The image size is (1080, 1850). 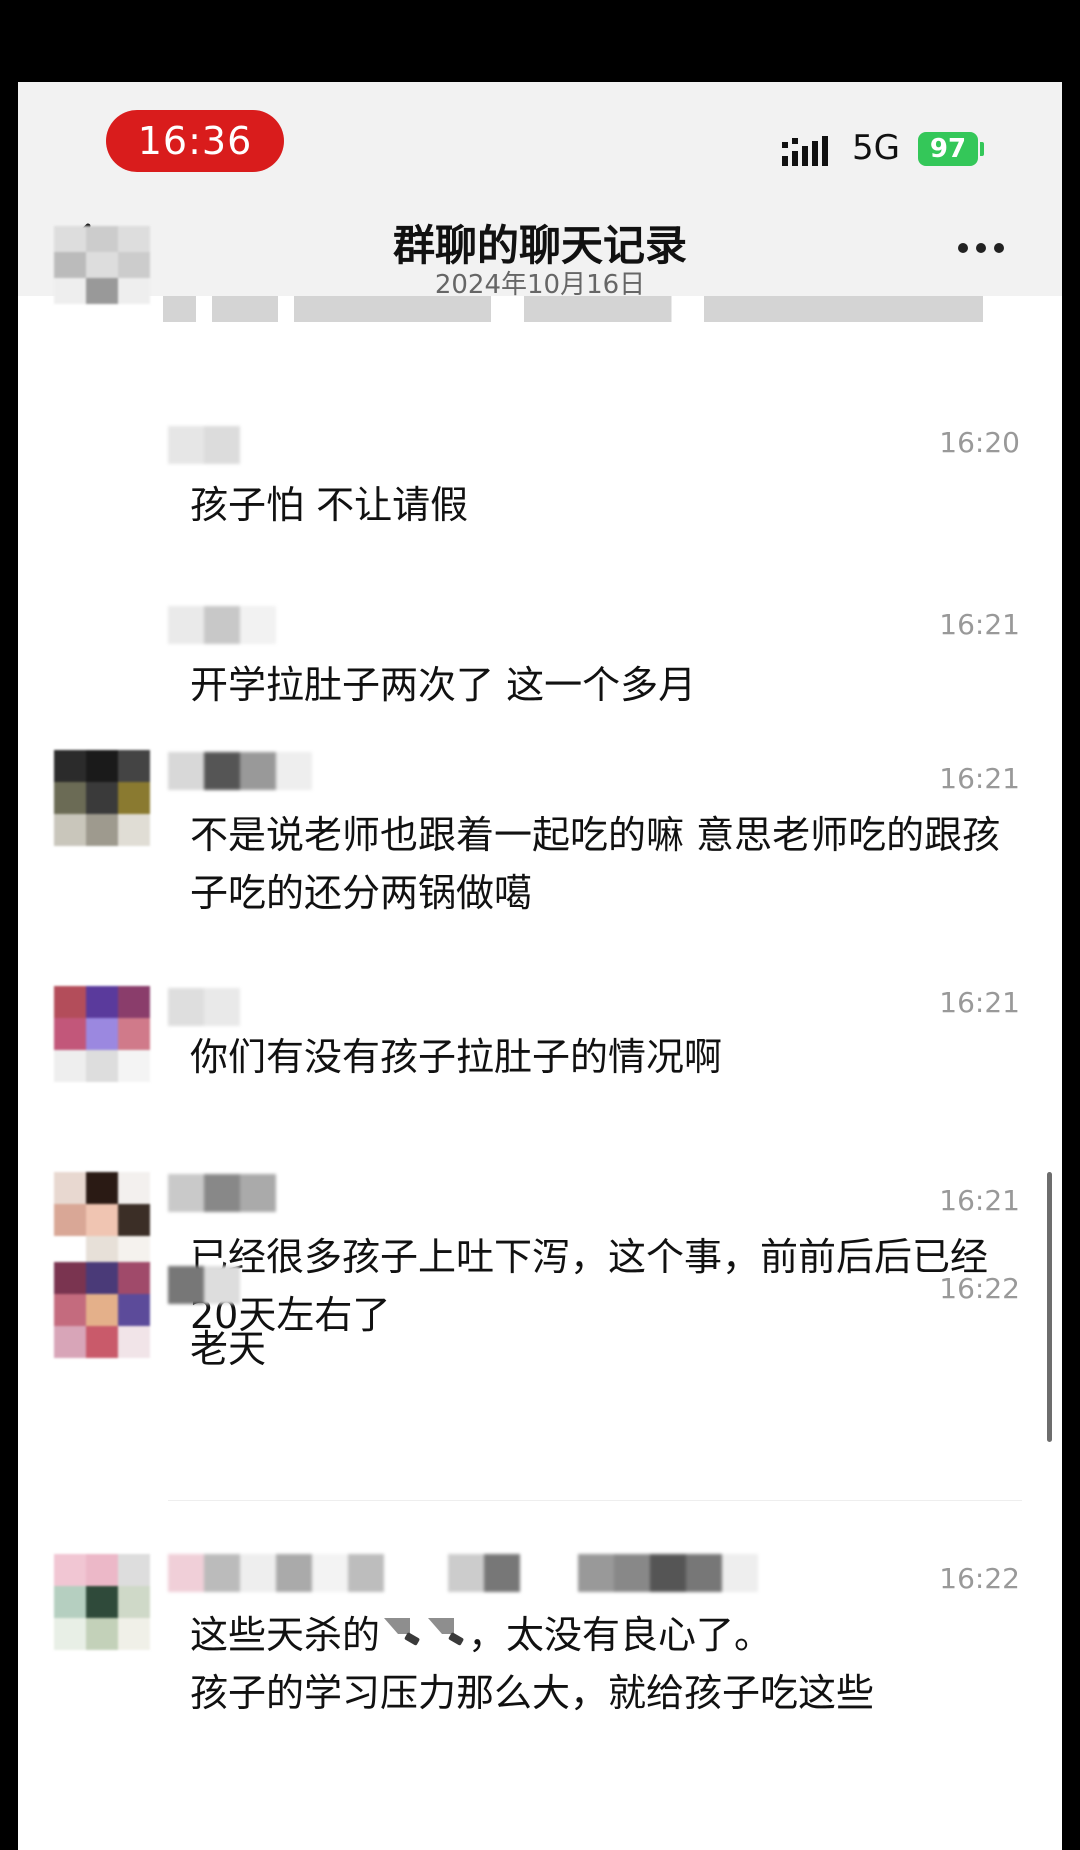 What do you see at coordinates (982, 149) in the screenshot?
I see `battery-icon` at bounding box center [982, 149].